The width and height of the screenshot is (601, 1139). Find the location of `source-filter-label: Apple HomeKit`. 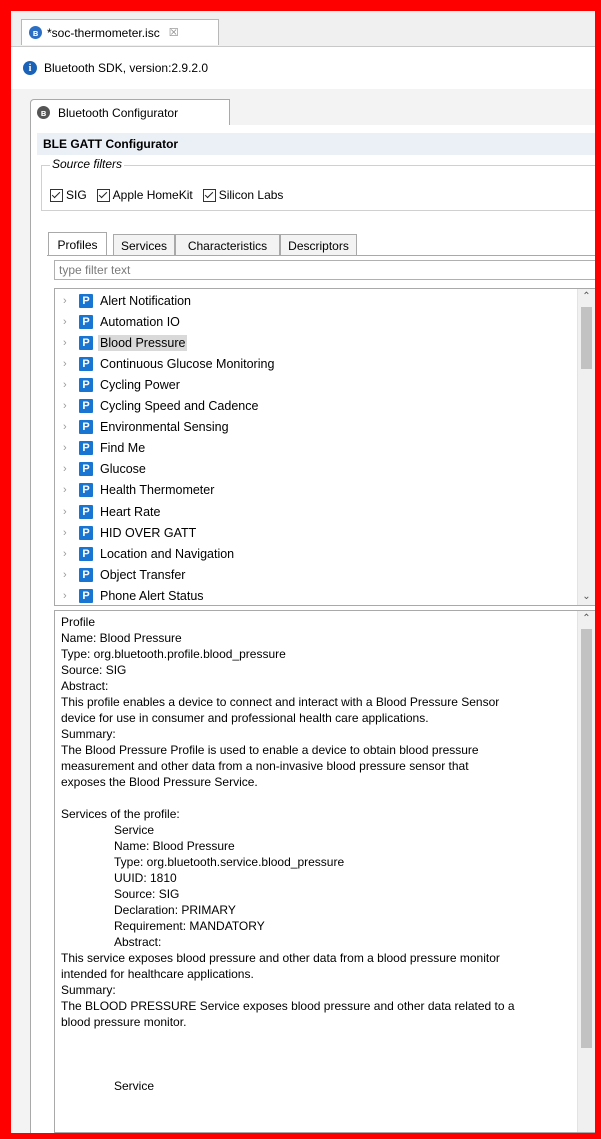

source-filter-label: Apple HomeKit is located at coordinates (153, 195).